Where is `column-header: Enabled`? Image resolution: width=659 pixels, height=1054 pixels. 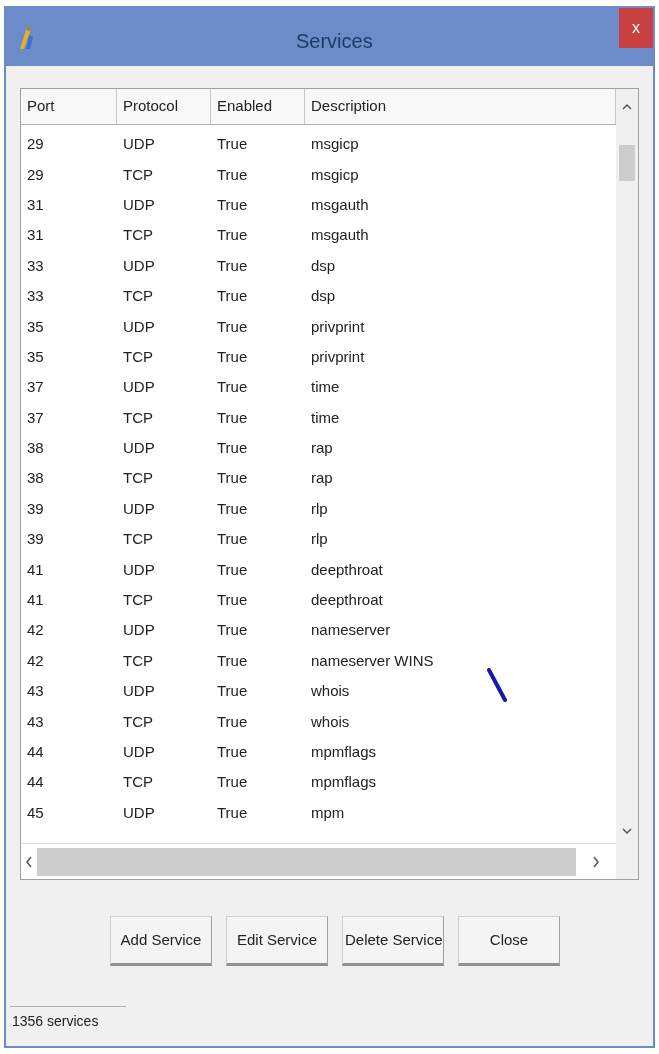
column-header: Enabled is located at coordinates (258, 106).